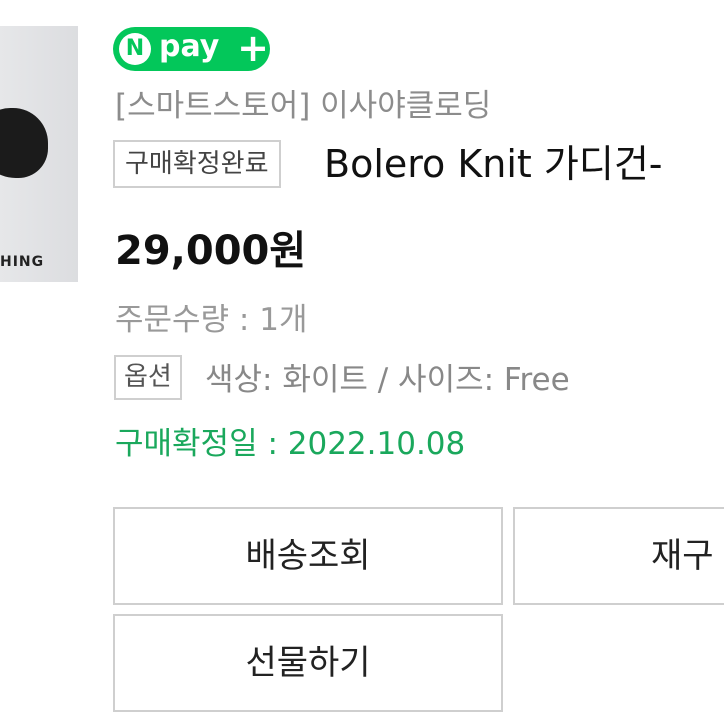  What do you see at coordinates (308, 556) in the screenshot?
I see `track-delivery-button: 배송조회` at bounding box center [308, 556].